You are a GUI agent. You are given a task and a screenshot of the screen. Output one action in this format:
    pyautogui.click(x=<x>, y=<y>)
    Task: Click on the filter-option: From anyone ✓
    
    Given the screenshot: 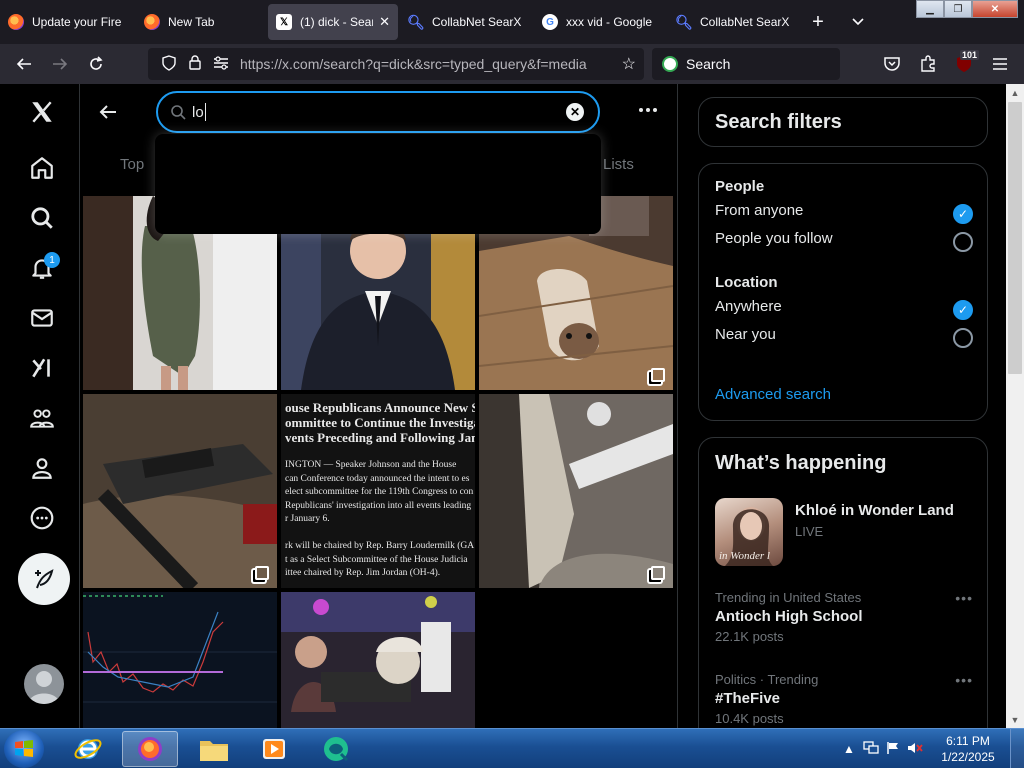 What is the action you would take?
    pyautogui.click(x=844, y=214)
    